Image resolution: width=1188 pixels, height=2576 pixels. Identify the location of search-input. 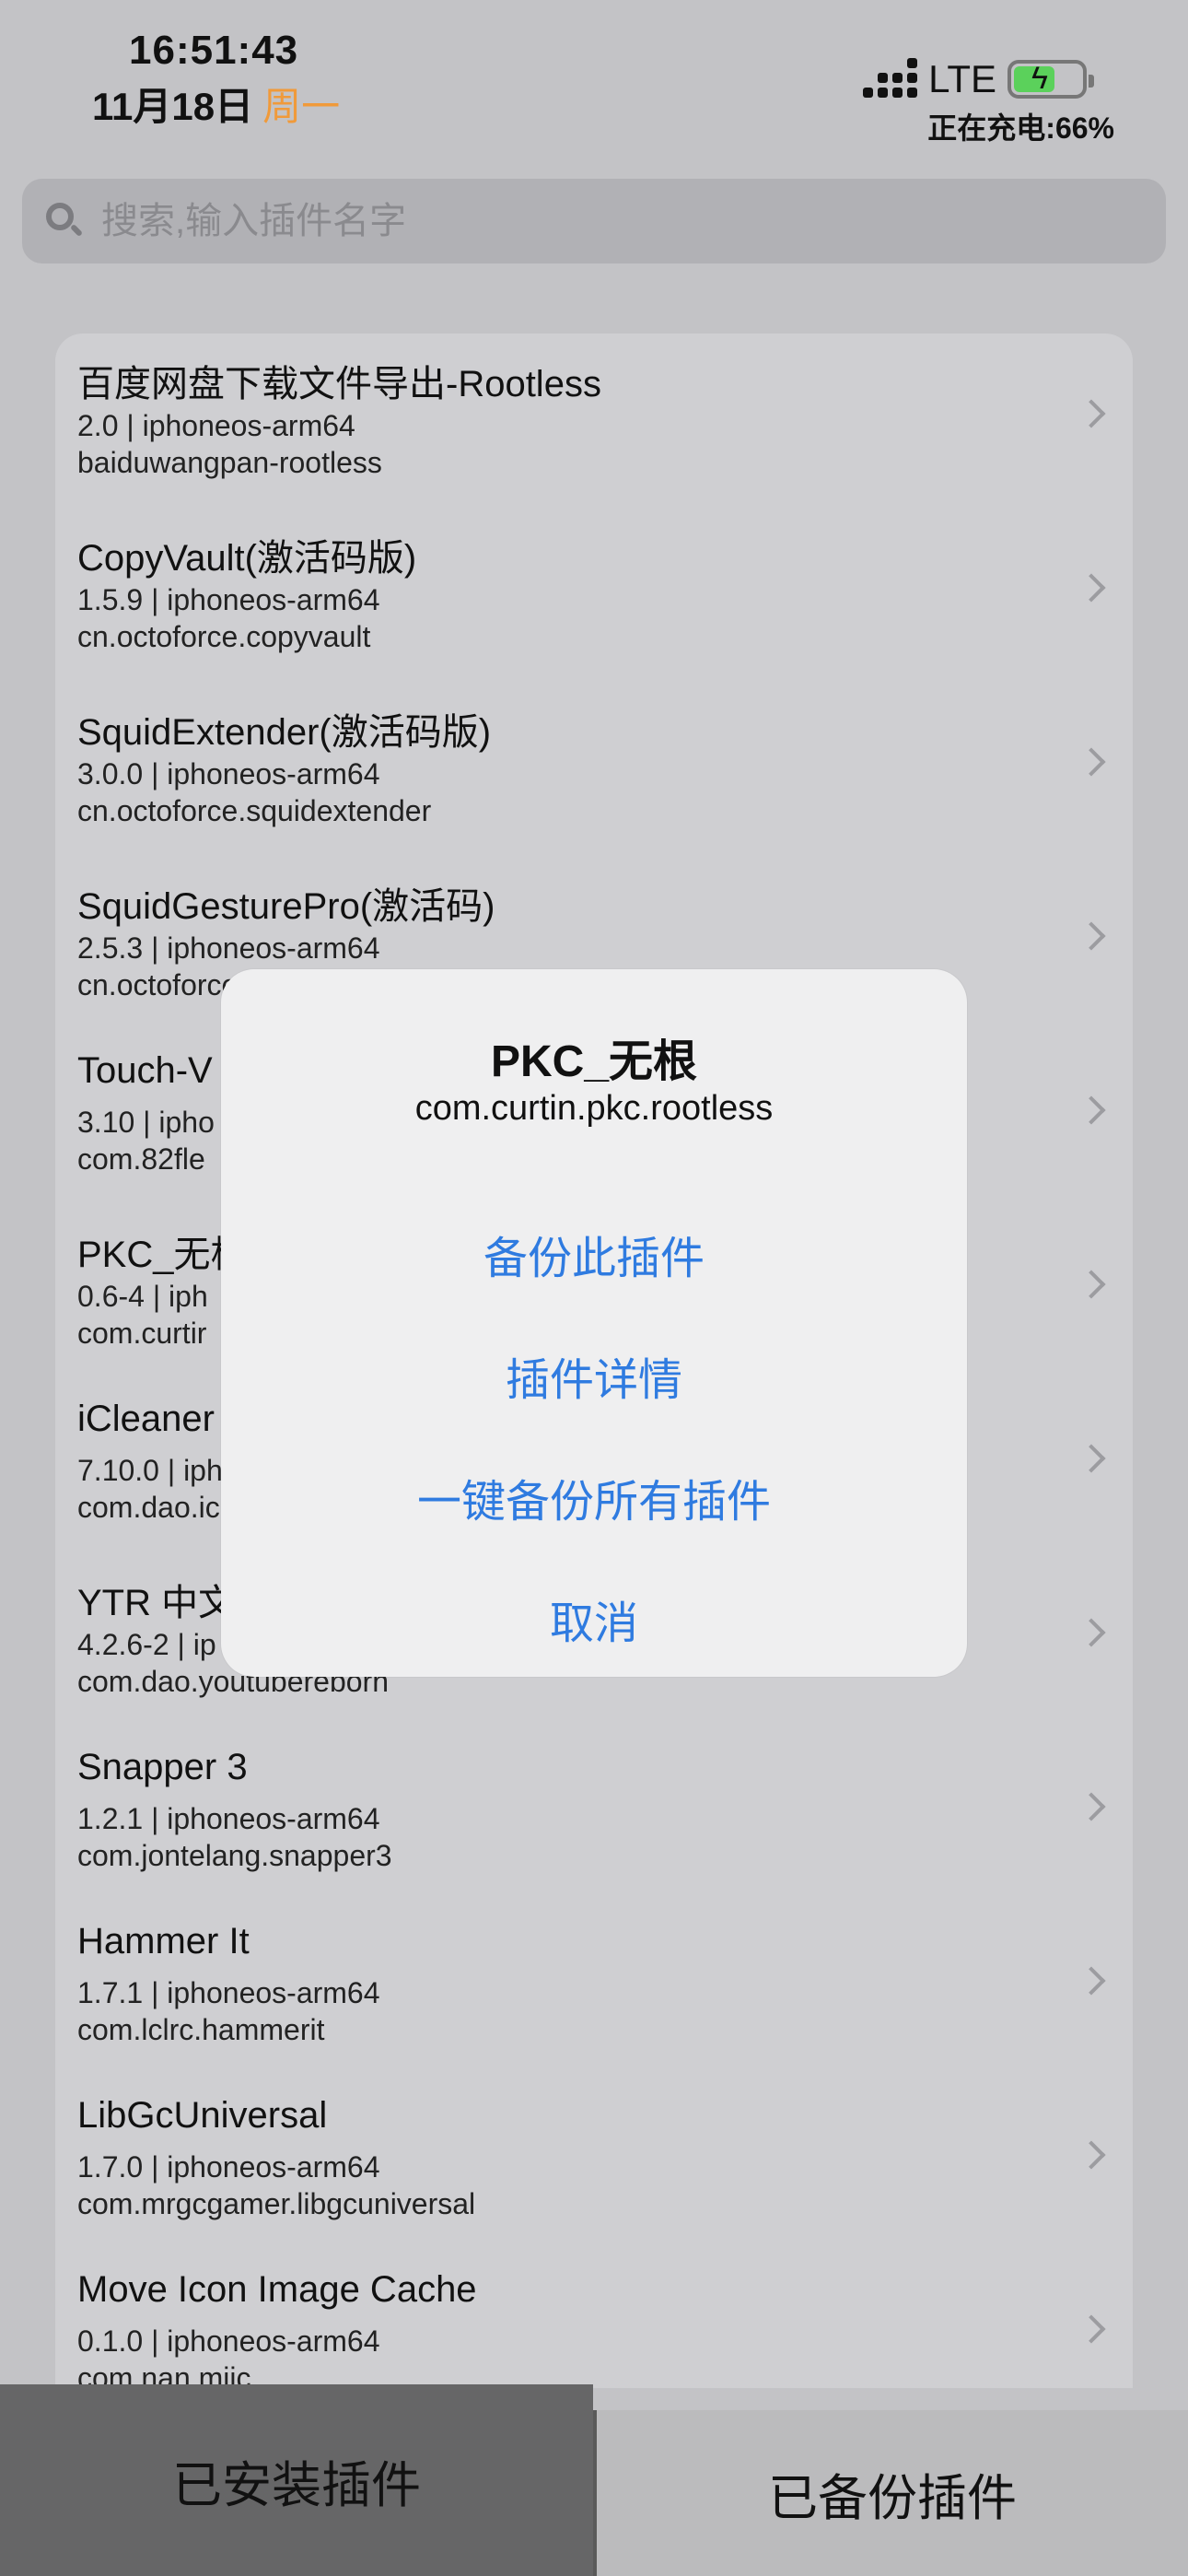
(607, 221).